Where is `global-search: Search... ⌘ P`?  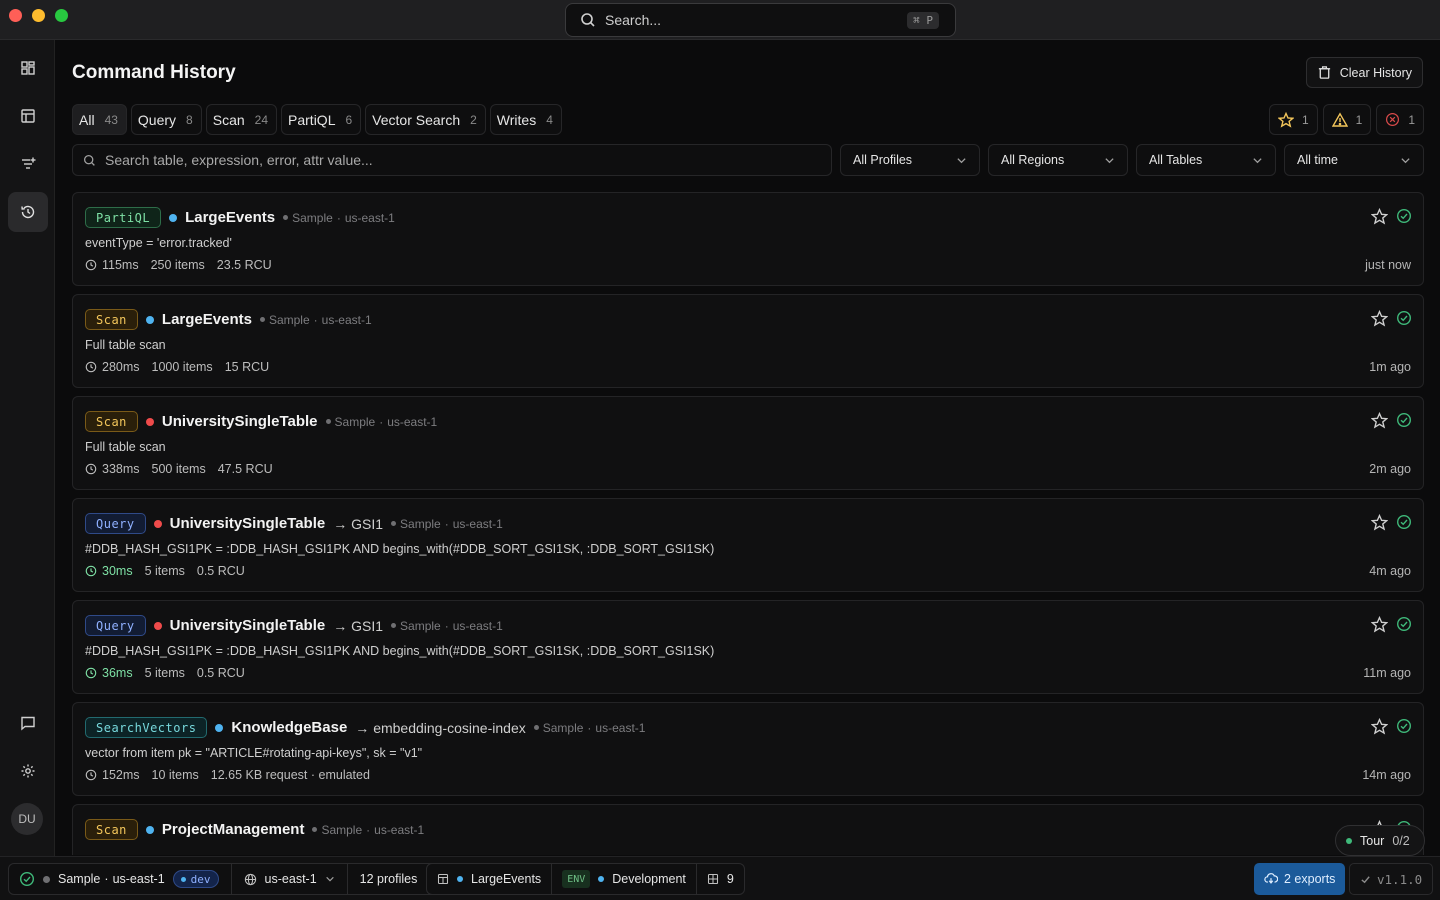 global-search: Search... ⌘ P is located at coordinates (760, 20).